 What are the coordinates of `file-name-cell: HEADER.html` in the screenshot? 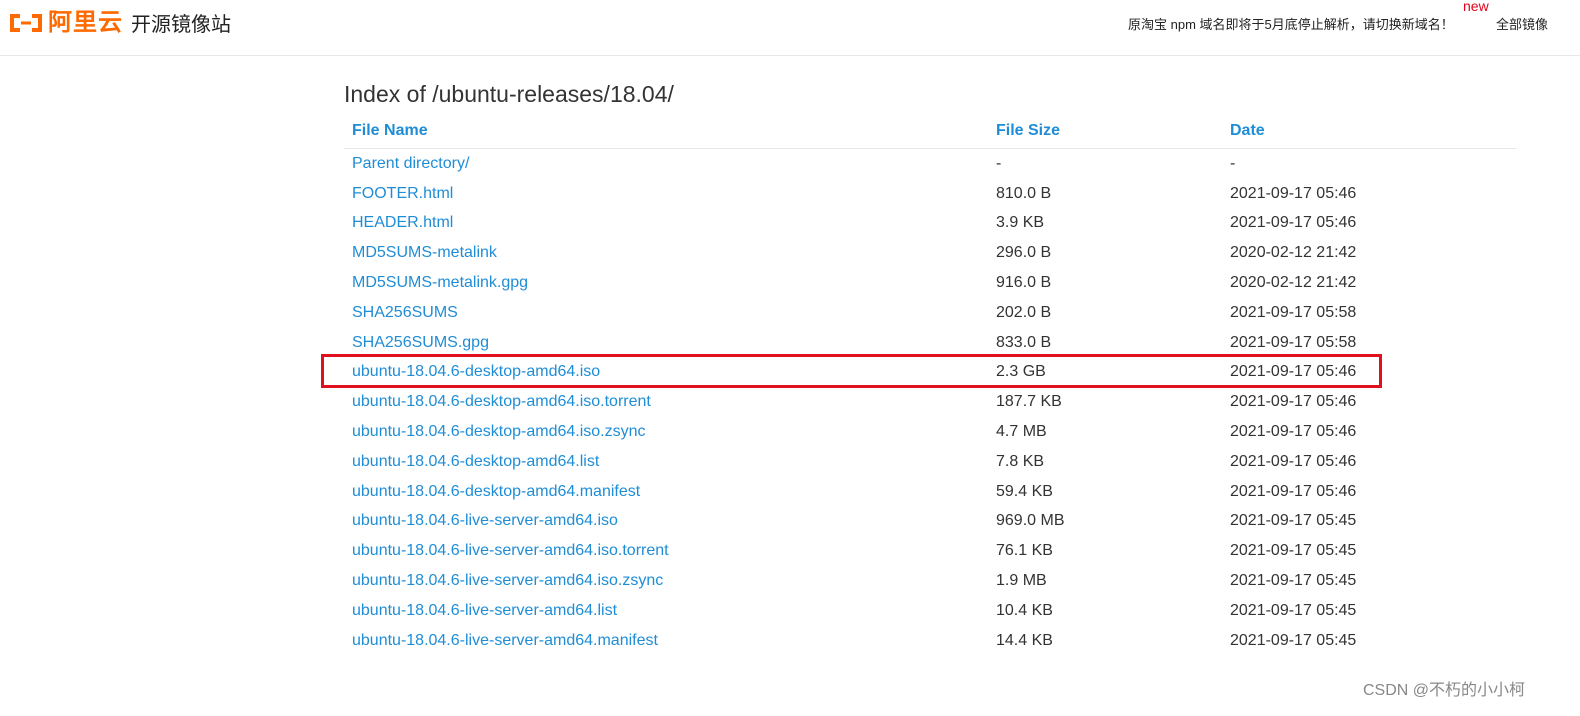 It's located at (666, 224).